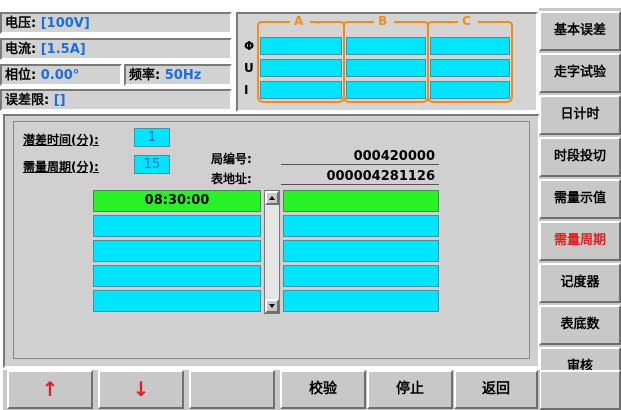  Describe the element at coordinates (61, 167) in the screenshot. I see `demand-period-label: 需量周期(分):` at that location.